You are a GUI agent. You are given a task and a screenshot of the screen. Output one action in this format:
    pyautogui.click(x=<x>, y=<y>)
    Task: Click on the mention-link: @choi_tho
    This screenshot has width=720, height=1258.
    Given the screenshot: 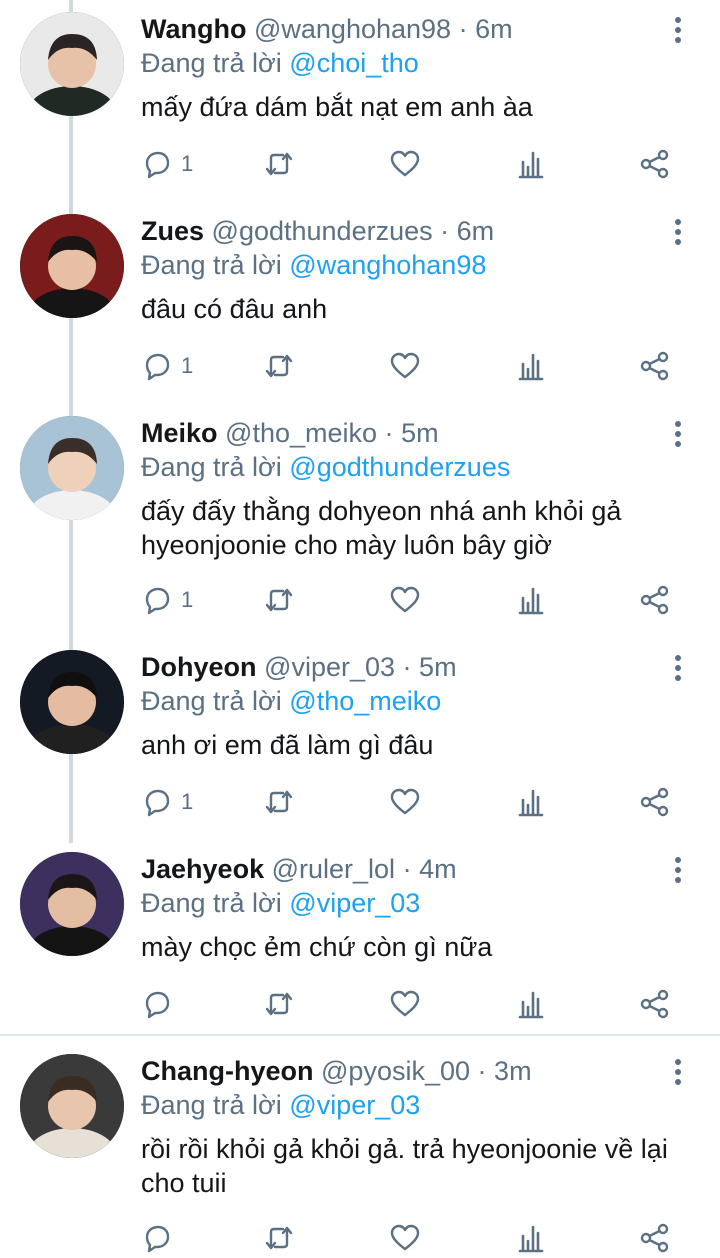 What is the action you would take?
    pyautogui.click(x=354, y=63)
    